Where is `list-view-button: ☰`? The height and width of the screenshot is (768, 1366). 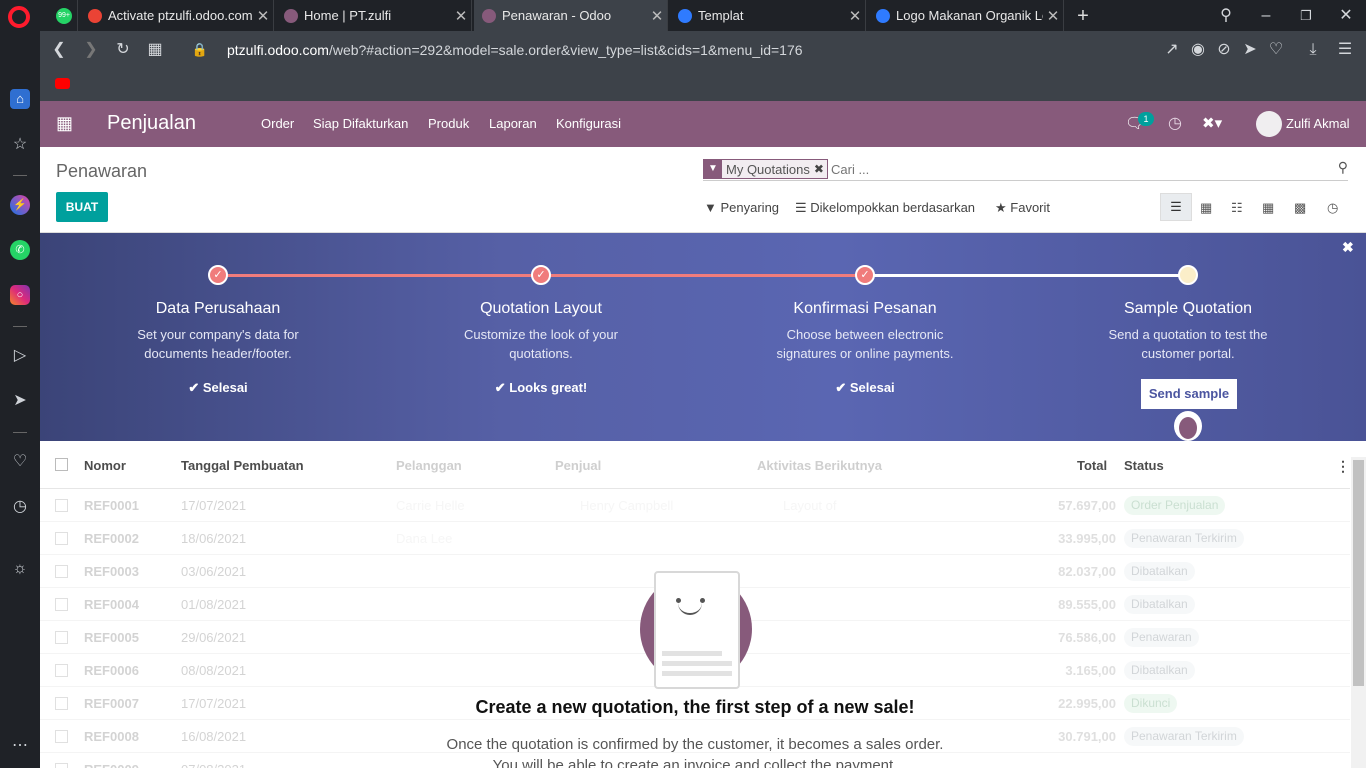
list-view-button: ☰ is located at coordinates (1176, 207).